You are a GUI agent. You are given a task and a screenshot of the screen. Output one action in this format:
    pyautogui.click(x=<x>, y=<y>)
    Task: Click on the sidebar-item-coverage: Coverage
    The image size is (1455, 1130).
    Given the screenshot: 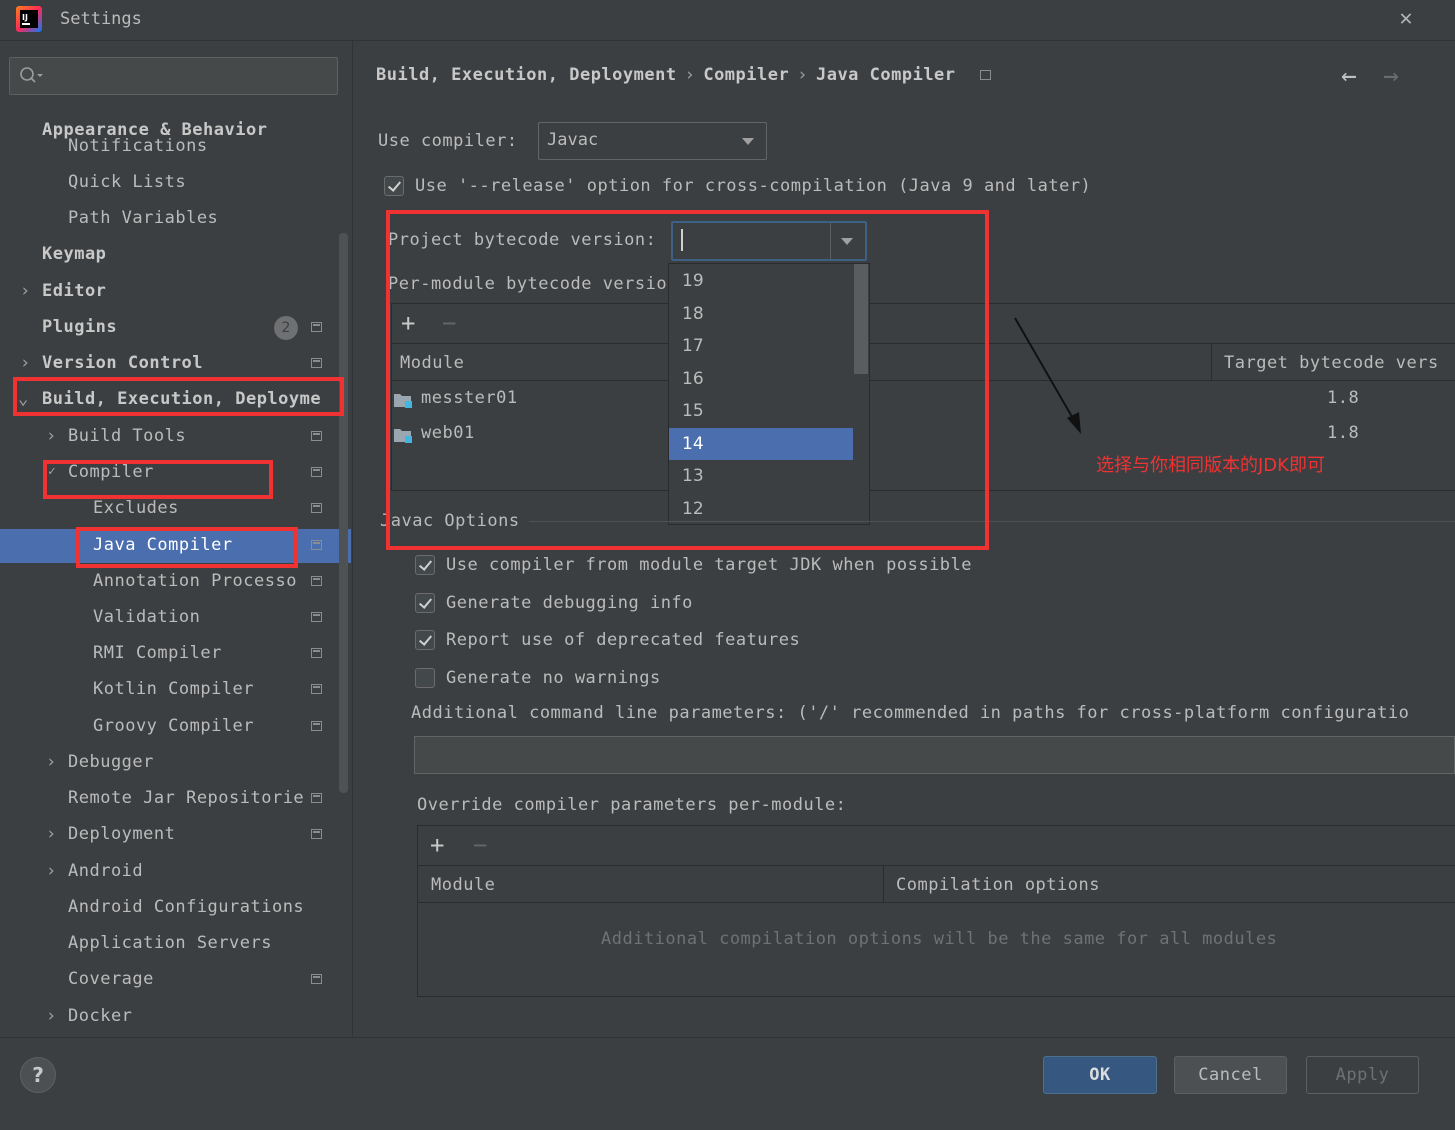 What is the action you would take?
    pyautogui.click(x=175, y=980)
    